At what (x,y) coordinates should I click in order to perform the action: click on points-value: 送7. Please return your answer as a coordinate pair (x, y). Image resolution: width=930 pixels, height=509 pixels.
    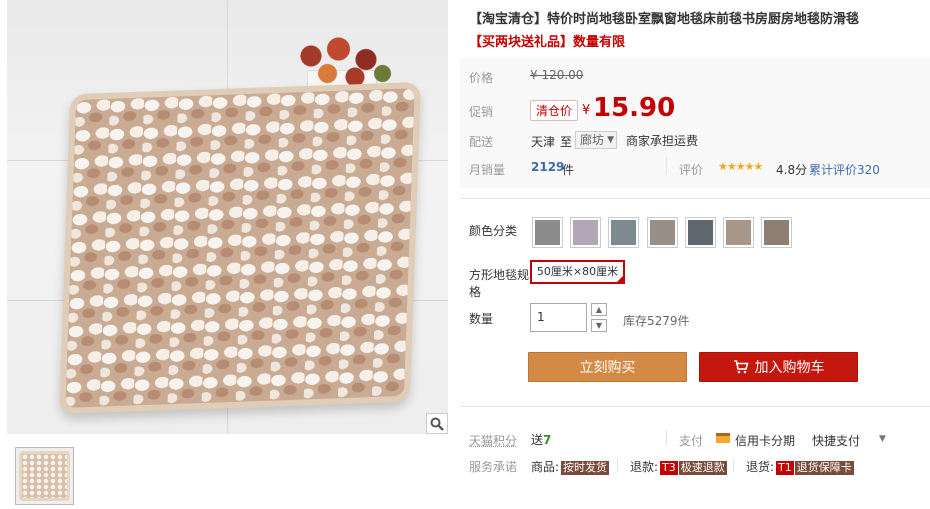
    Looking at the image, I should click on (541, 439).